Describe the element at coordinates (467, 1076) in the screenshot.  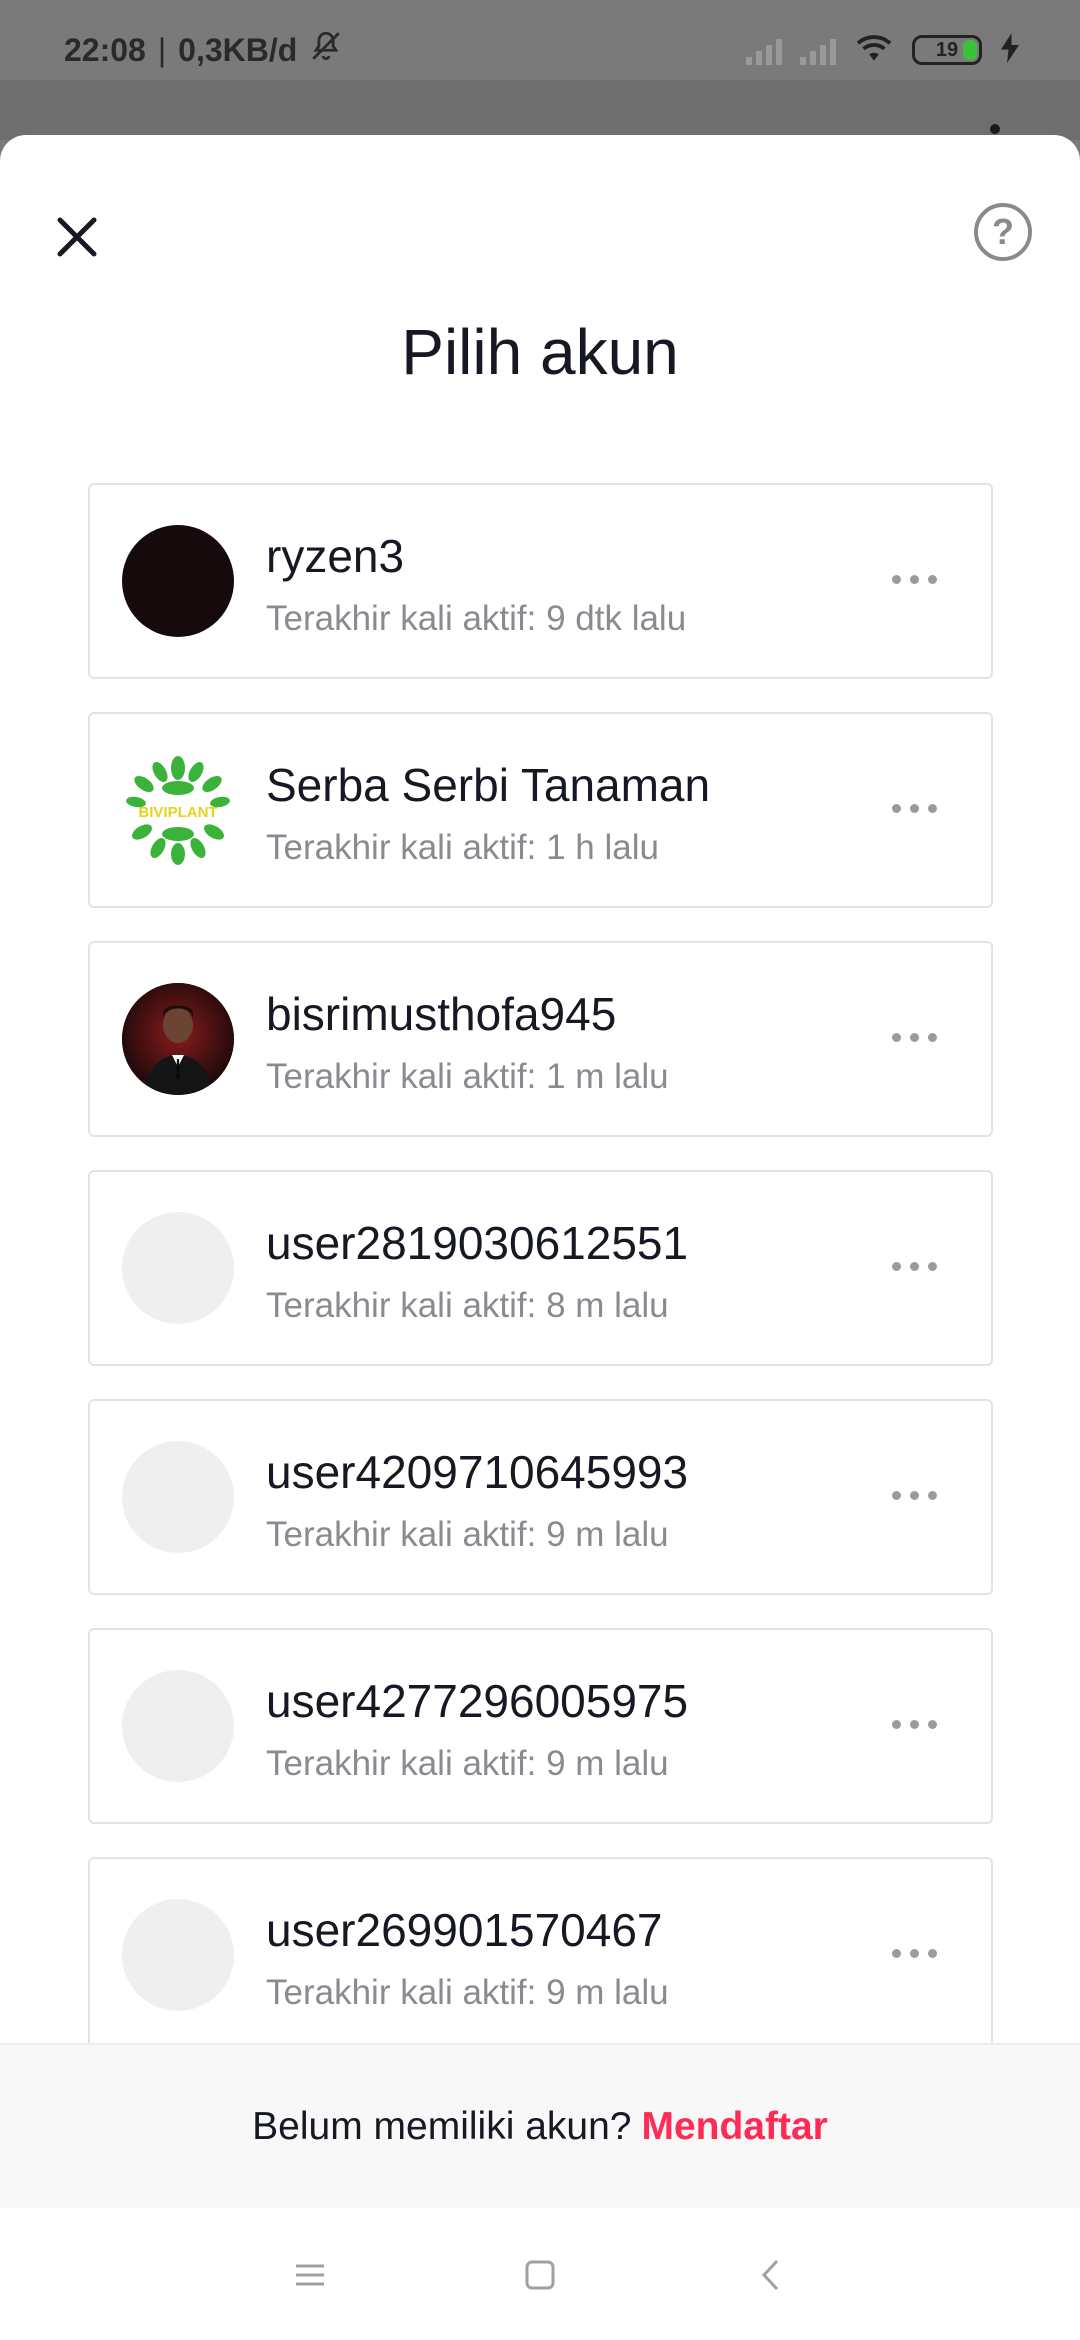
I see `last-active: Terakhir kali aktif: 1 m lalu` at that location.